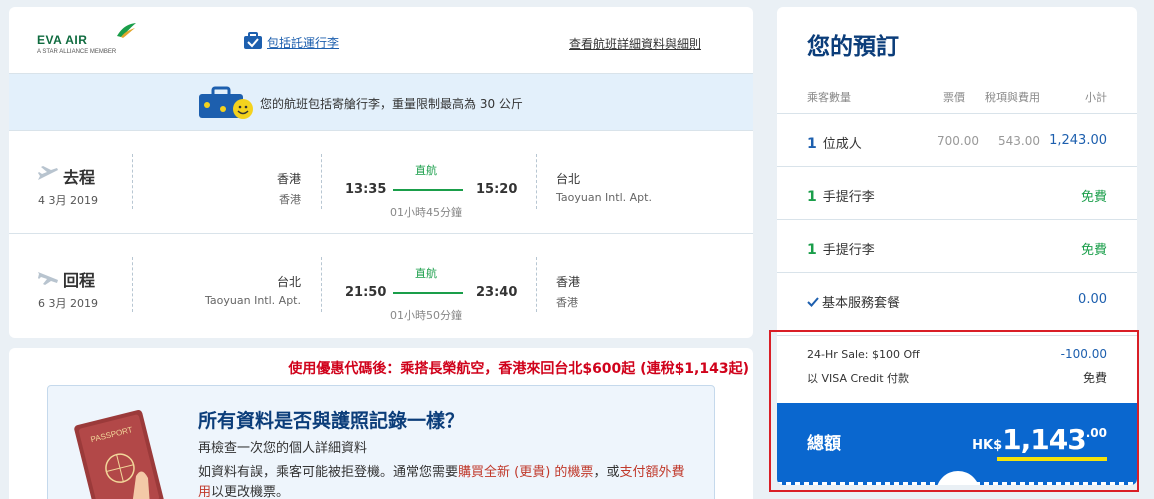  Describe the element at coordinates (568, 282) in the screenshot. I see `destination-city: 香港` at that location.